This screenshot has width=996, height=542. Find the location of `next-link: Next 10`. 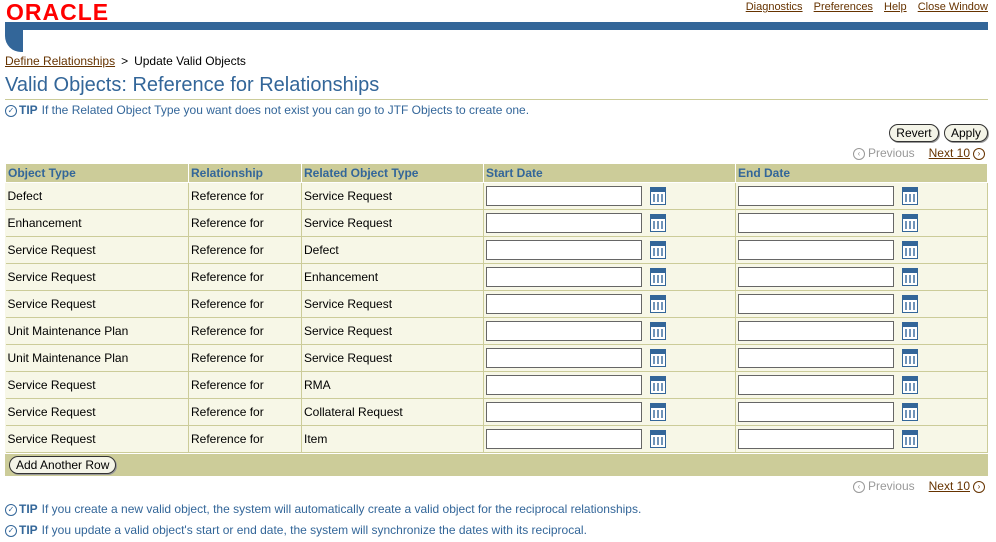

next-link: Next 10 is located at coordinates (949, 153).